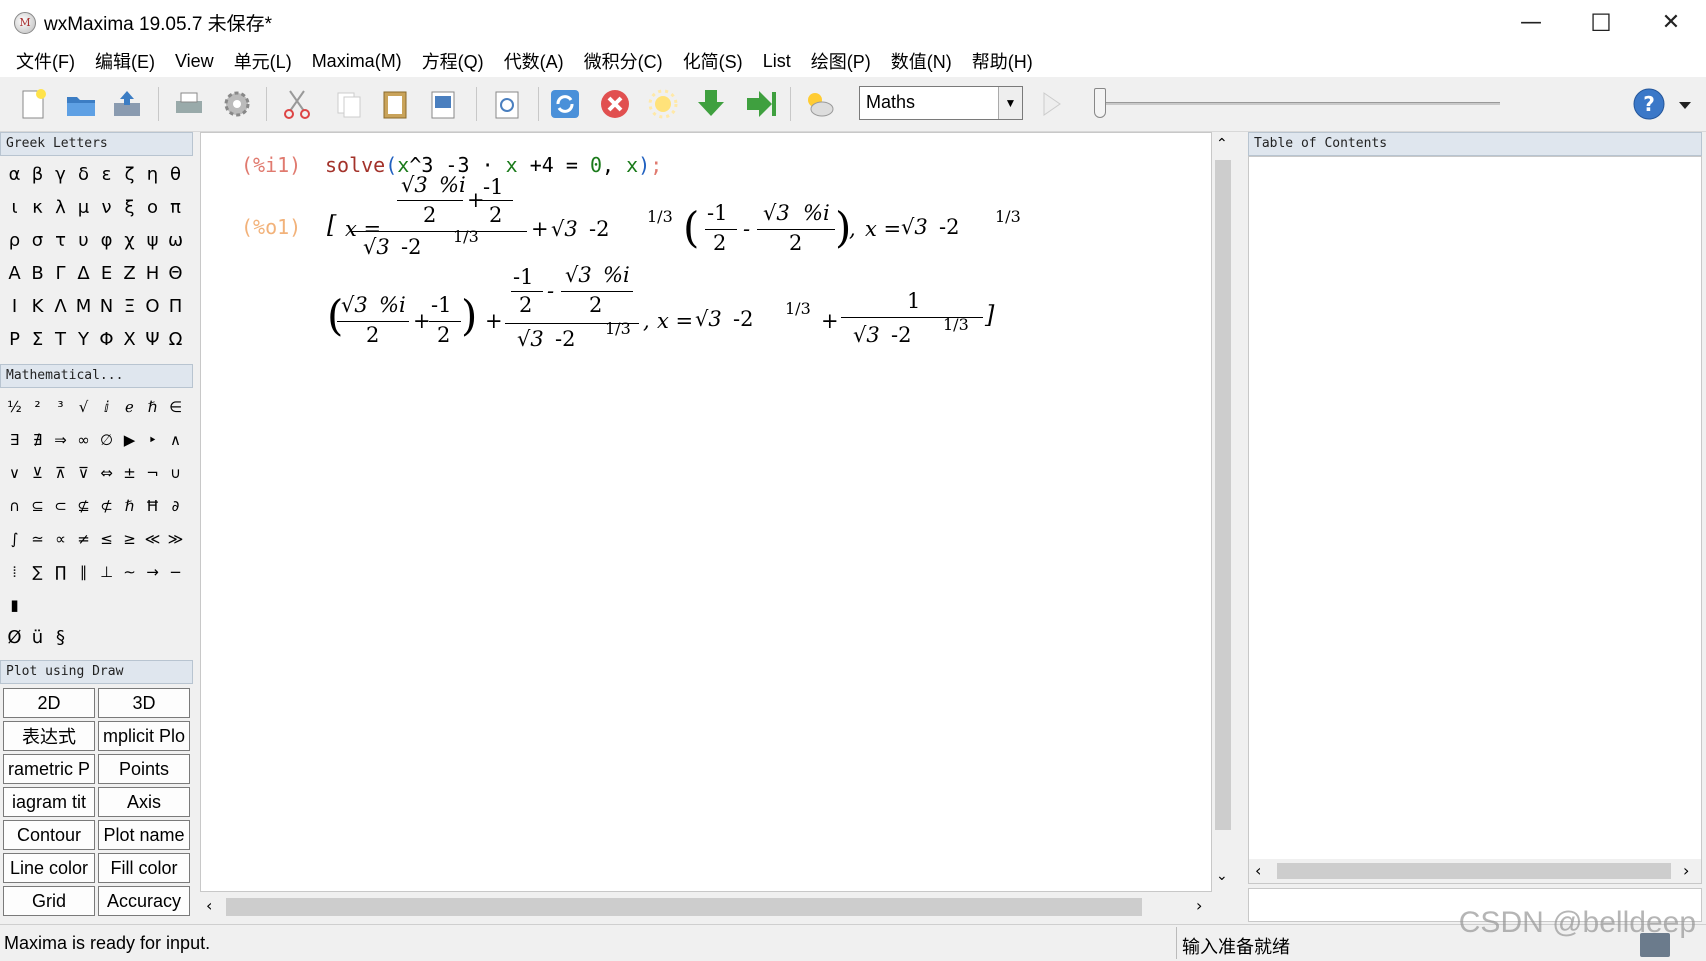 Image resolution: width=1706 pixels, height=961 pixels. Describe the element at coordinates (60, 571) in the screenshot. I see `math-symbol-button-42: ∏` at that location.